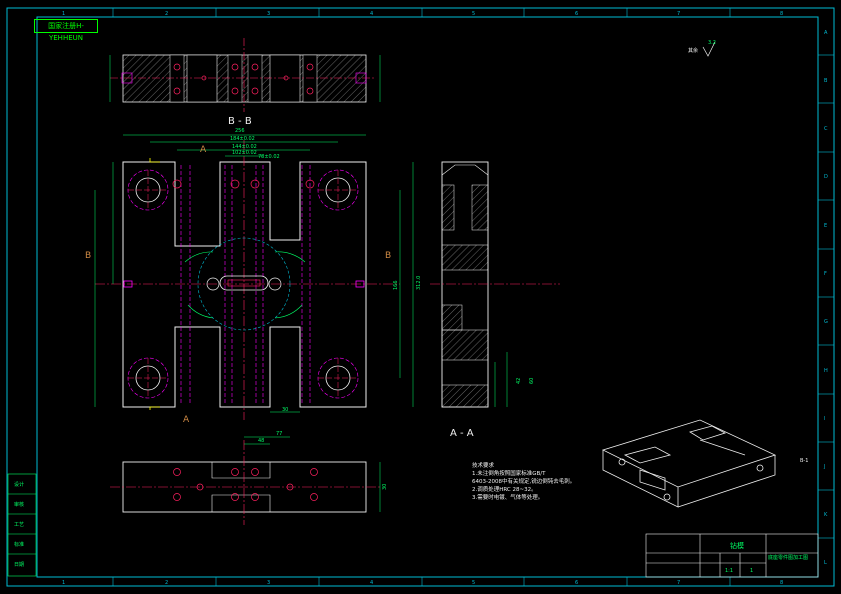 Image resolution: width=841 pixels, height=594 pixels. Describe the element at coordinates (261, 441) in the screenshot. I see `dim-48: 48` at that location.